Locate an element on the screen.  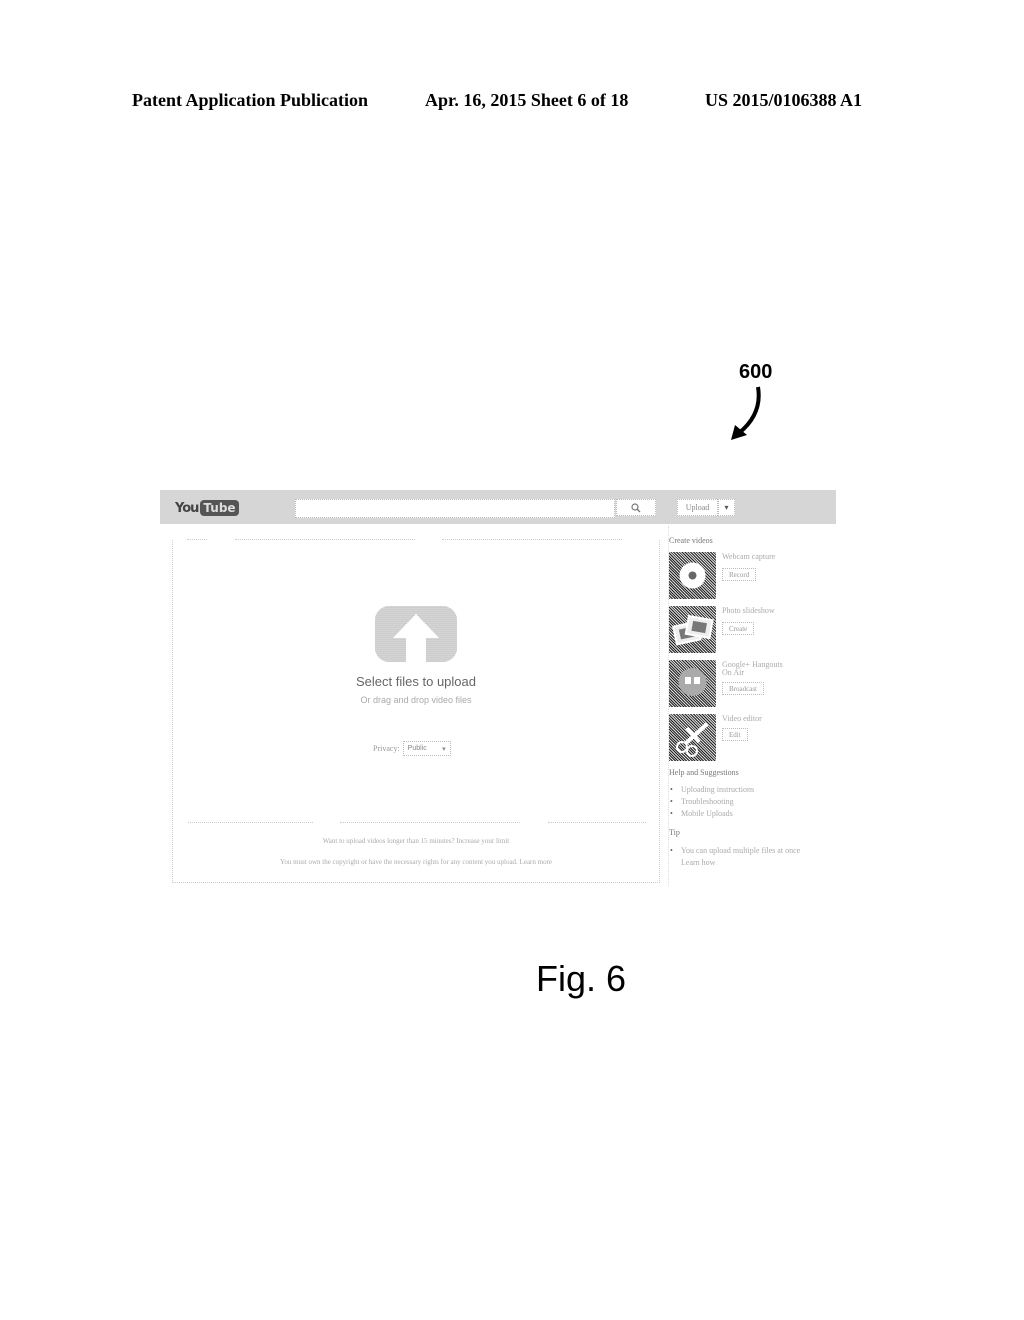
publication-number: US 2015/0106388 A1 is located at coordinates (784, 100).